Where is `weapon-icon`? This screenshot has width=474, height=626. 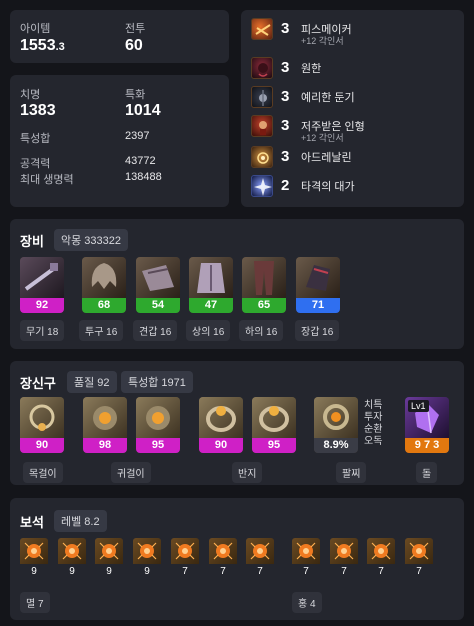
weapon-icon is located at coordinates (42, 277).